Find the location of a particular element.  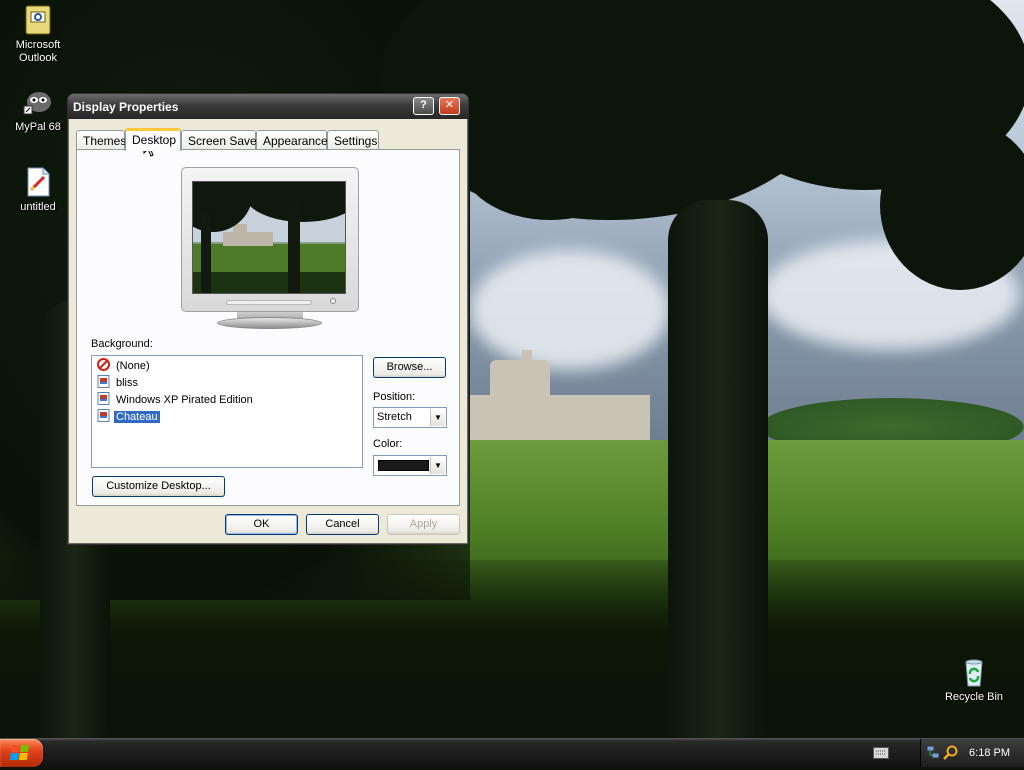

monitor-preview is located at coordinates (270, 239).